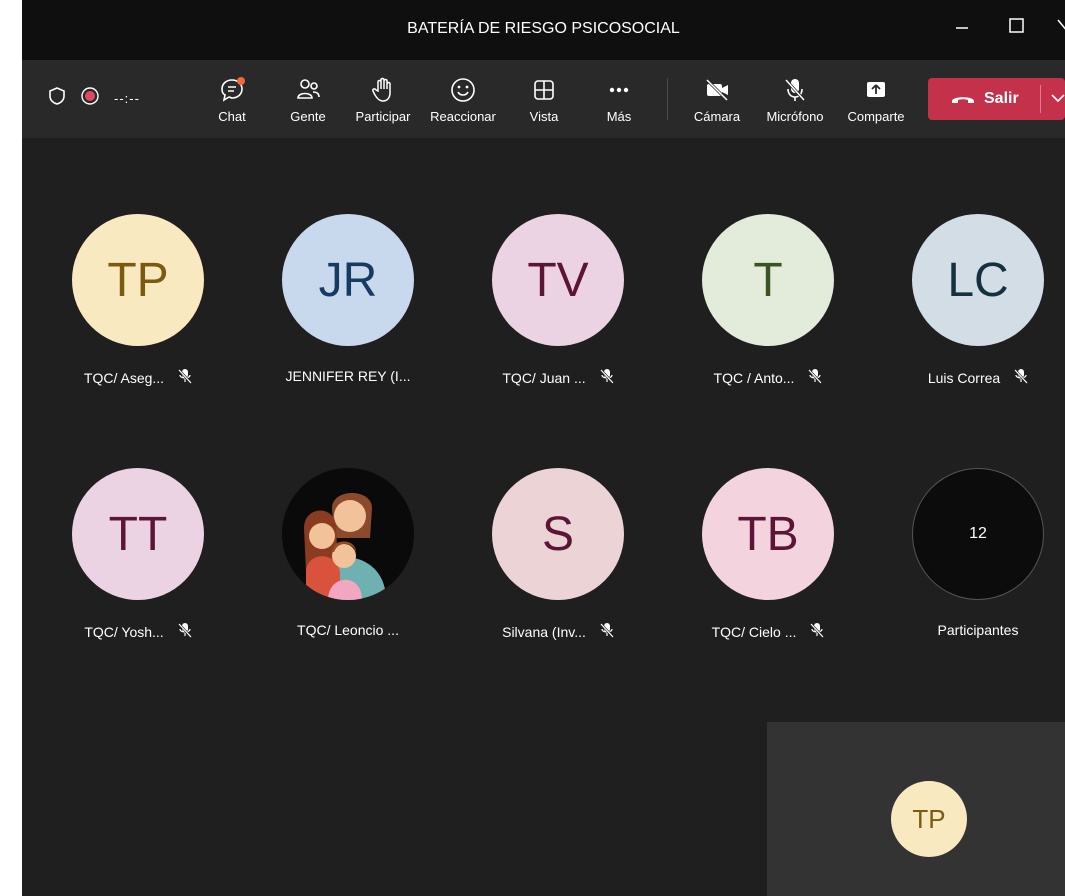  I want to click on participant-avatar: TB, so click(768, 534).